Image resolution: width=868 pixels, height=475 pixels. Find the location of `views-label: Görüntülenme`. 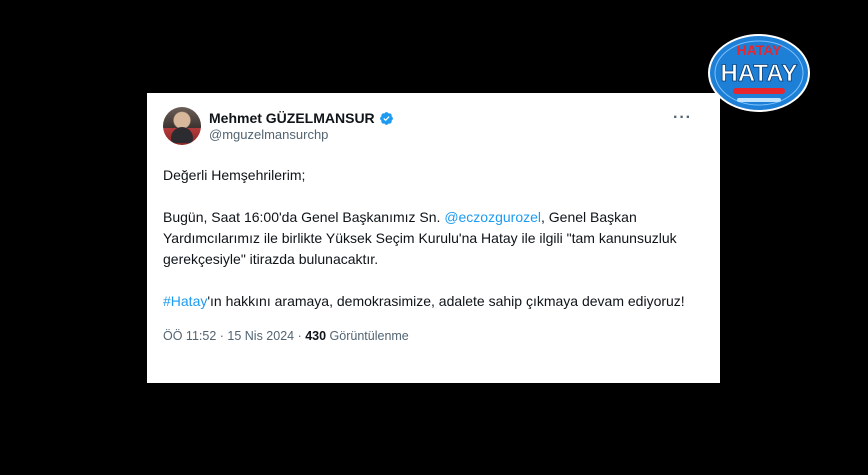

views-label: Görüntülenme is located at coordinates (367, 336).